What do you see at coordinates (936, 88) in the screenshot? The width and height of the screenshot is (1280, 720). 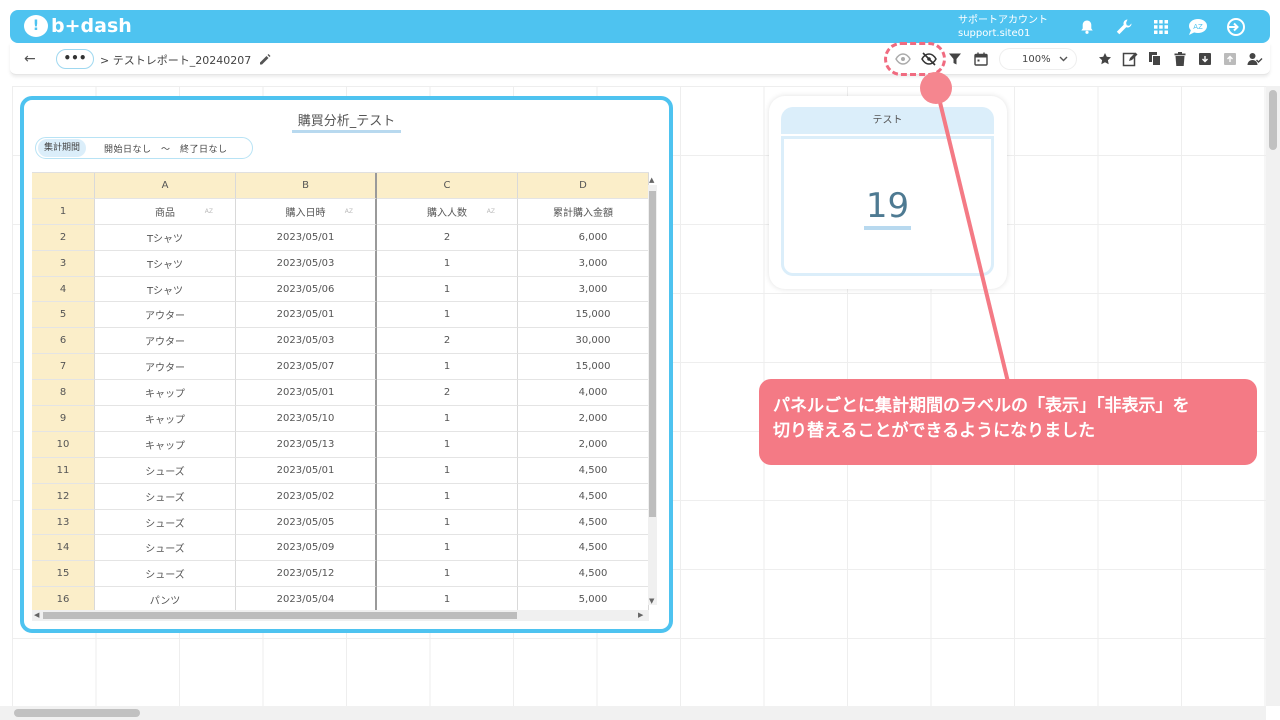 I see `callout-pin` at bounding box center [936, 88].